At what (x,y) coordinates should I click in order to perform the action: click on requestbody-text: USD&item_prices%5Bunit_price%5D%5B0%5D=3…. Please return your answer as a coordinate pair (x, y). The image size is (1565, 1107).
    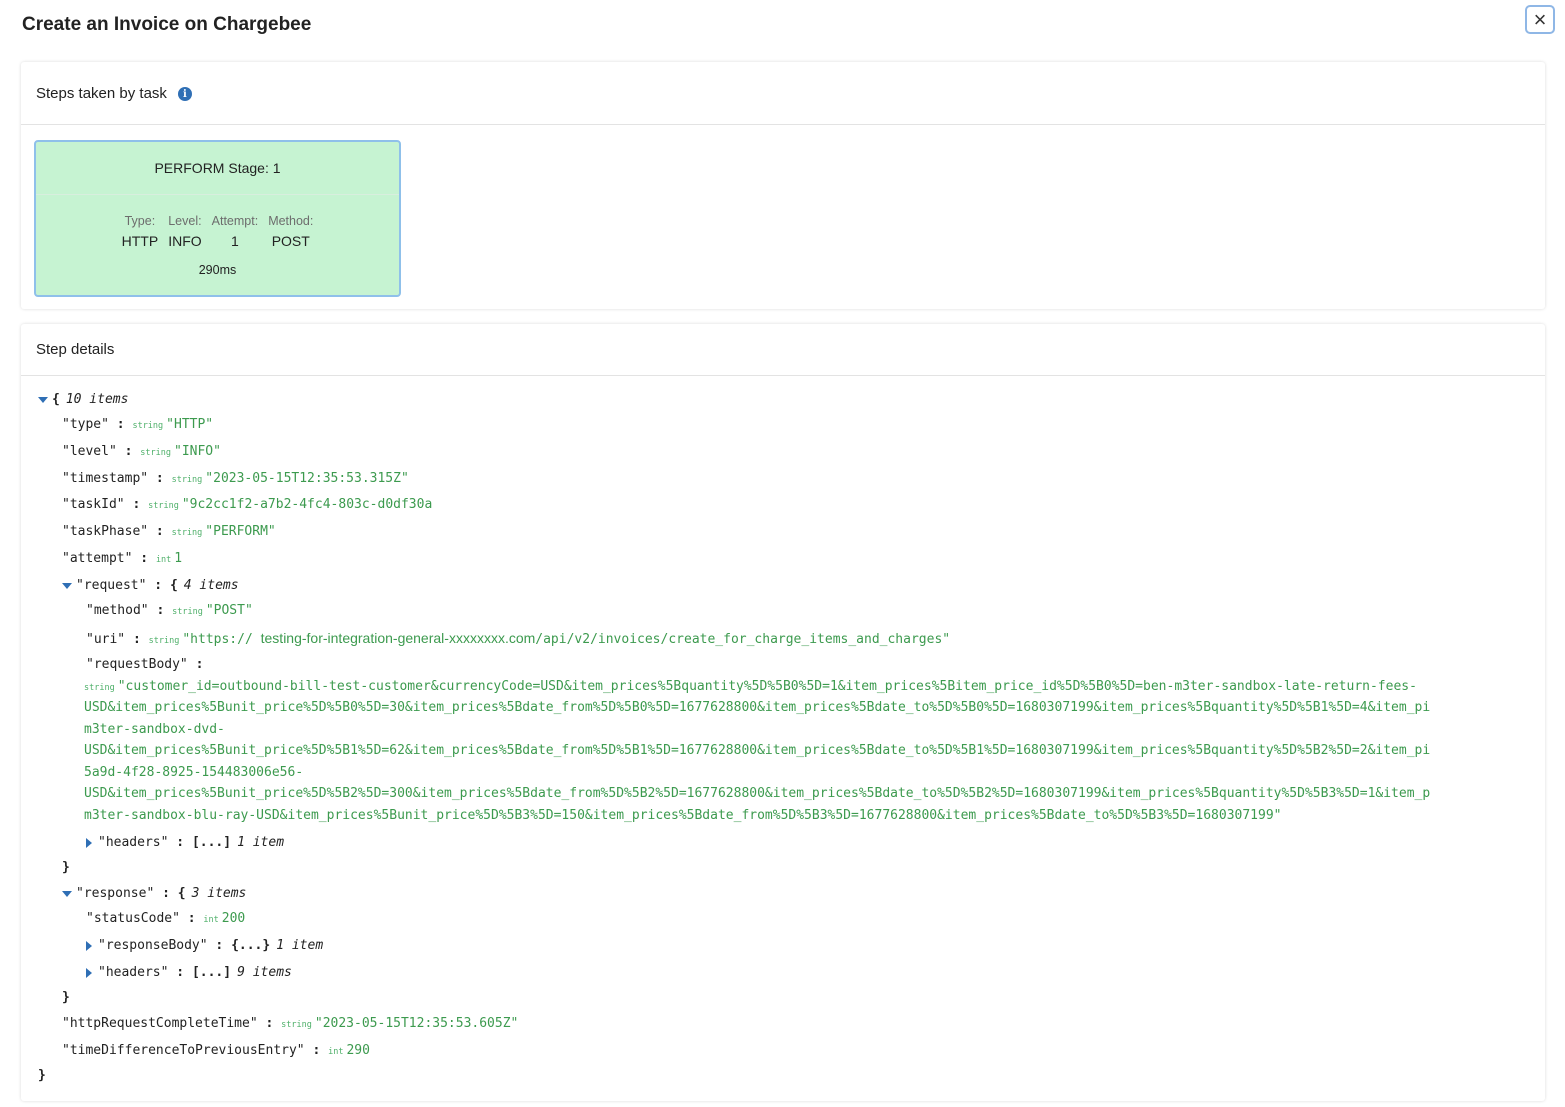
    Looking at the image, I should click on (757, 707).